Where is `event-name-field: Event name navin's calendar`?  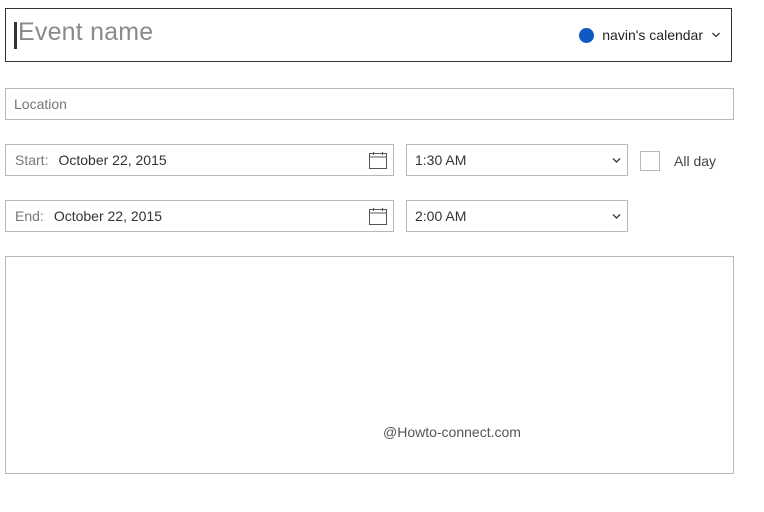
event-name-field: Event name navin's calendar is located at coordinates (368, 35).